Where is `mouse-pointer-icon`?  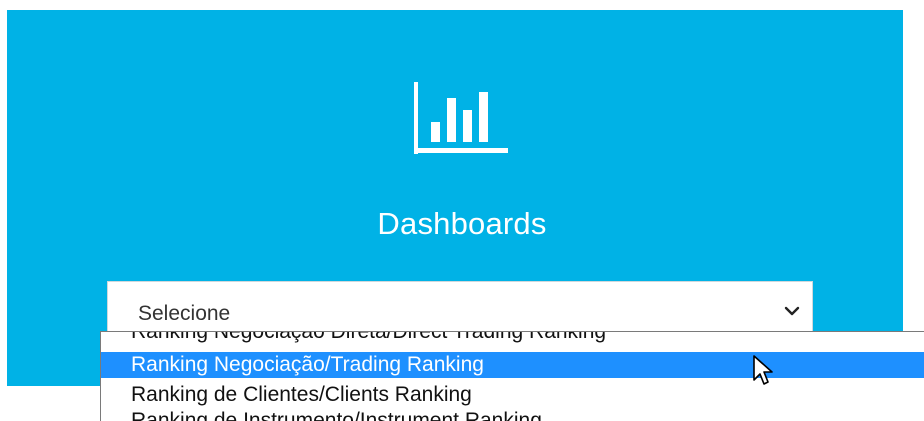
mouse-pointer-icon is located at coordinates (763, 370).